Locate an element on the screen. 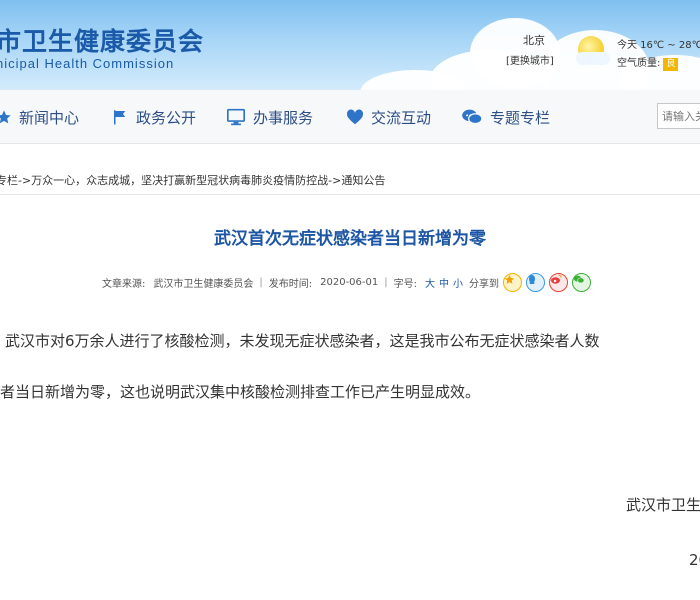 The width and height of the screenshot is (700, 600). nav-label: 政务公开 is located at coordinates (166, 117).